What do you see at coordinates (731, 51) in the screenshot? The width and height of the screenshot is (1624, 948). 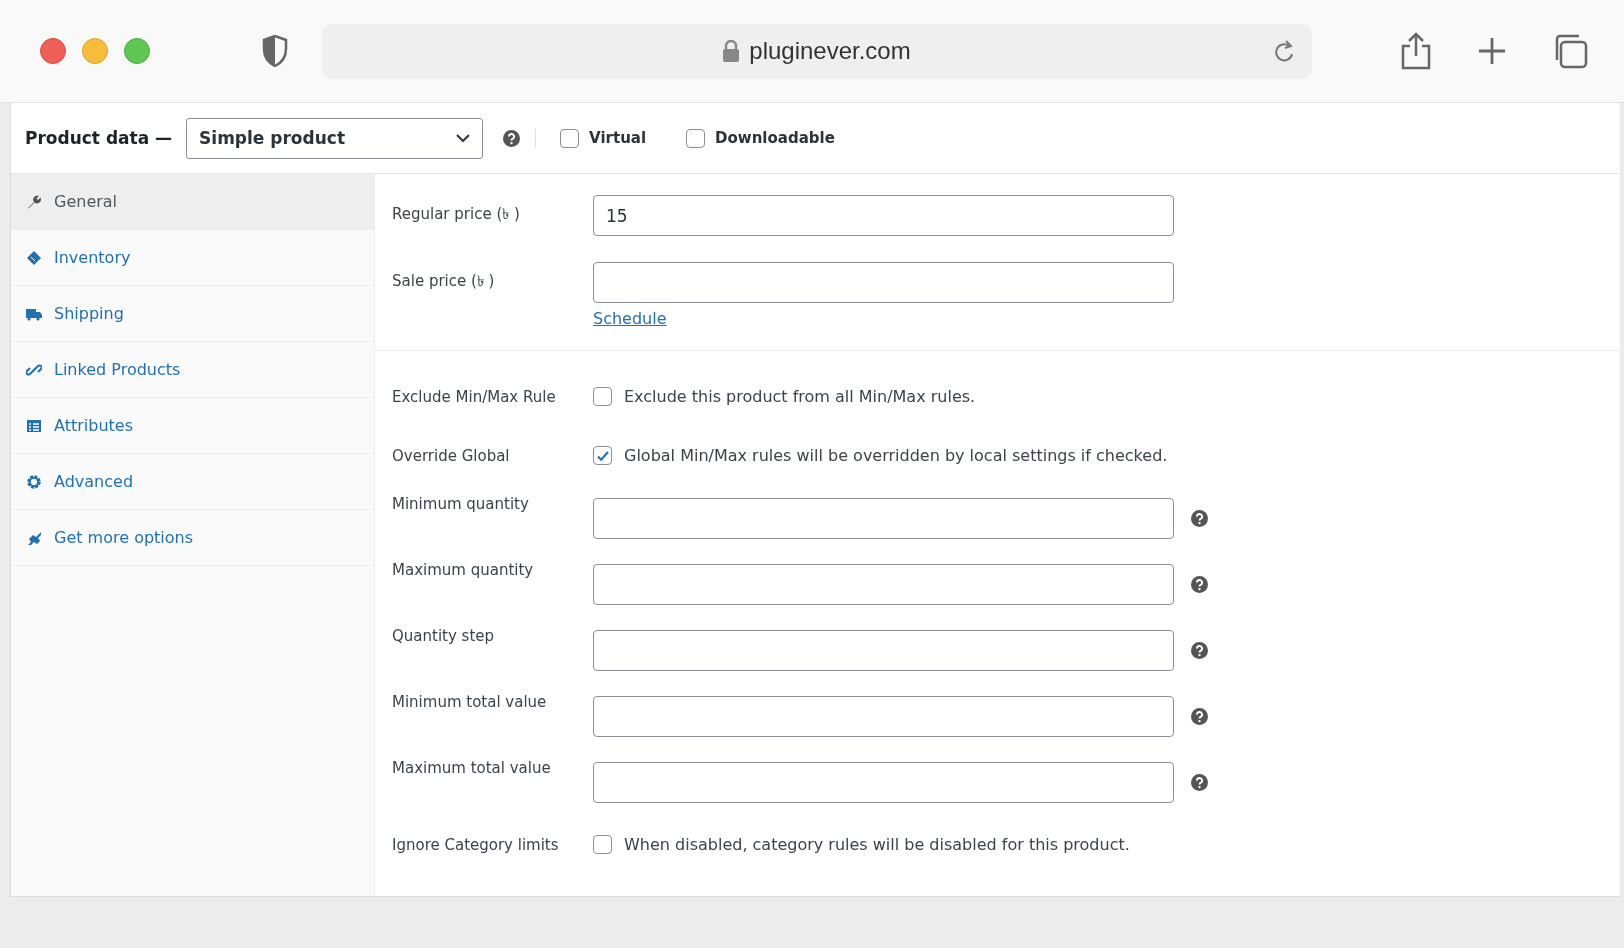 I see `lock-icon` at bounding box center [731, 51].